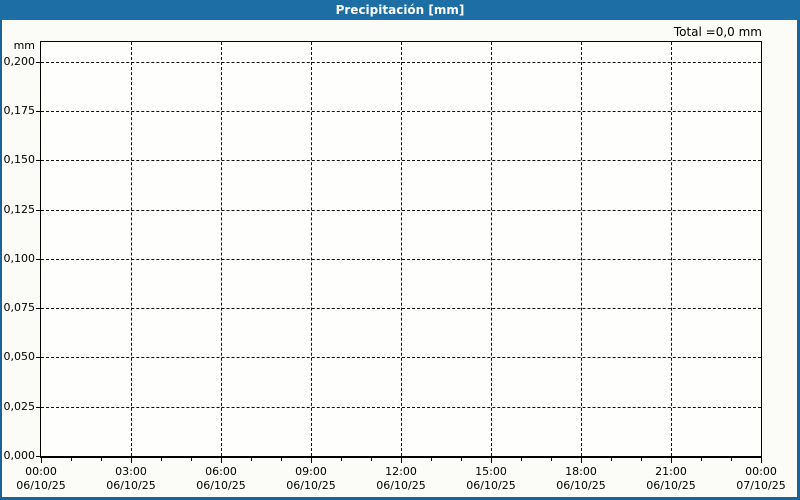 The width and height of the screenshot is (800, 500). I want to click on x-tick-label: 15:00 06/10/25, so click(491, 478).